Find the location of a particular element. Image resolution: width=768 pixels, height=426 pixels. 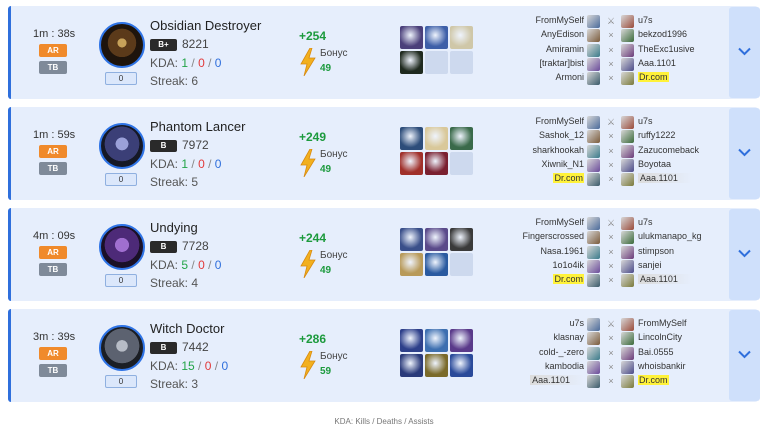

player-name-radiant: cold-_-zero is located at coordinates (561, 352).